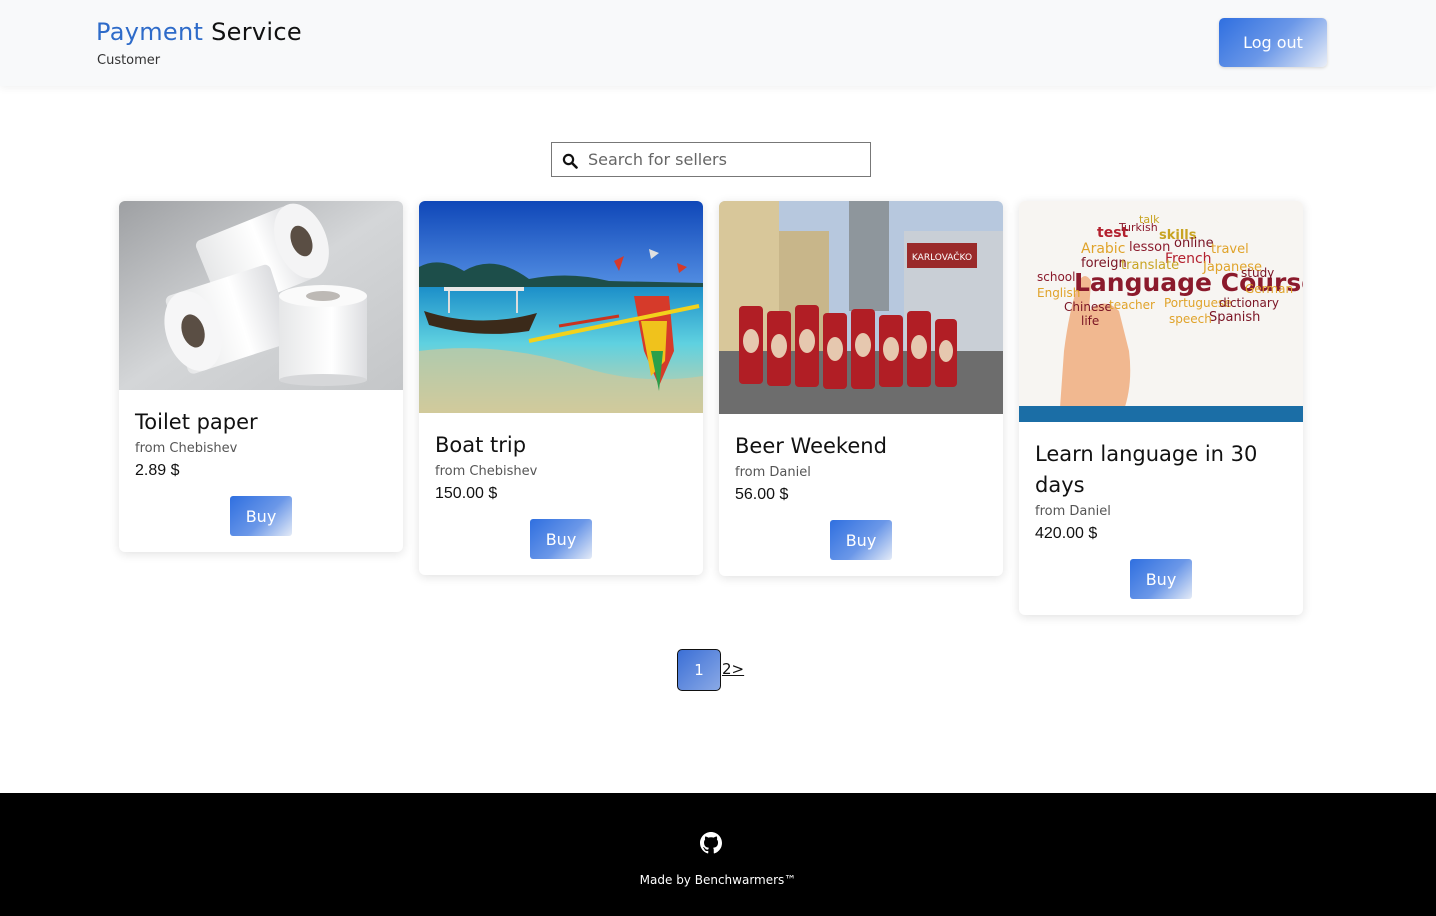  I want to click on product-card: Boat trip from Chebishev 150.00 $ Buy, so click(561, 388).